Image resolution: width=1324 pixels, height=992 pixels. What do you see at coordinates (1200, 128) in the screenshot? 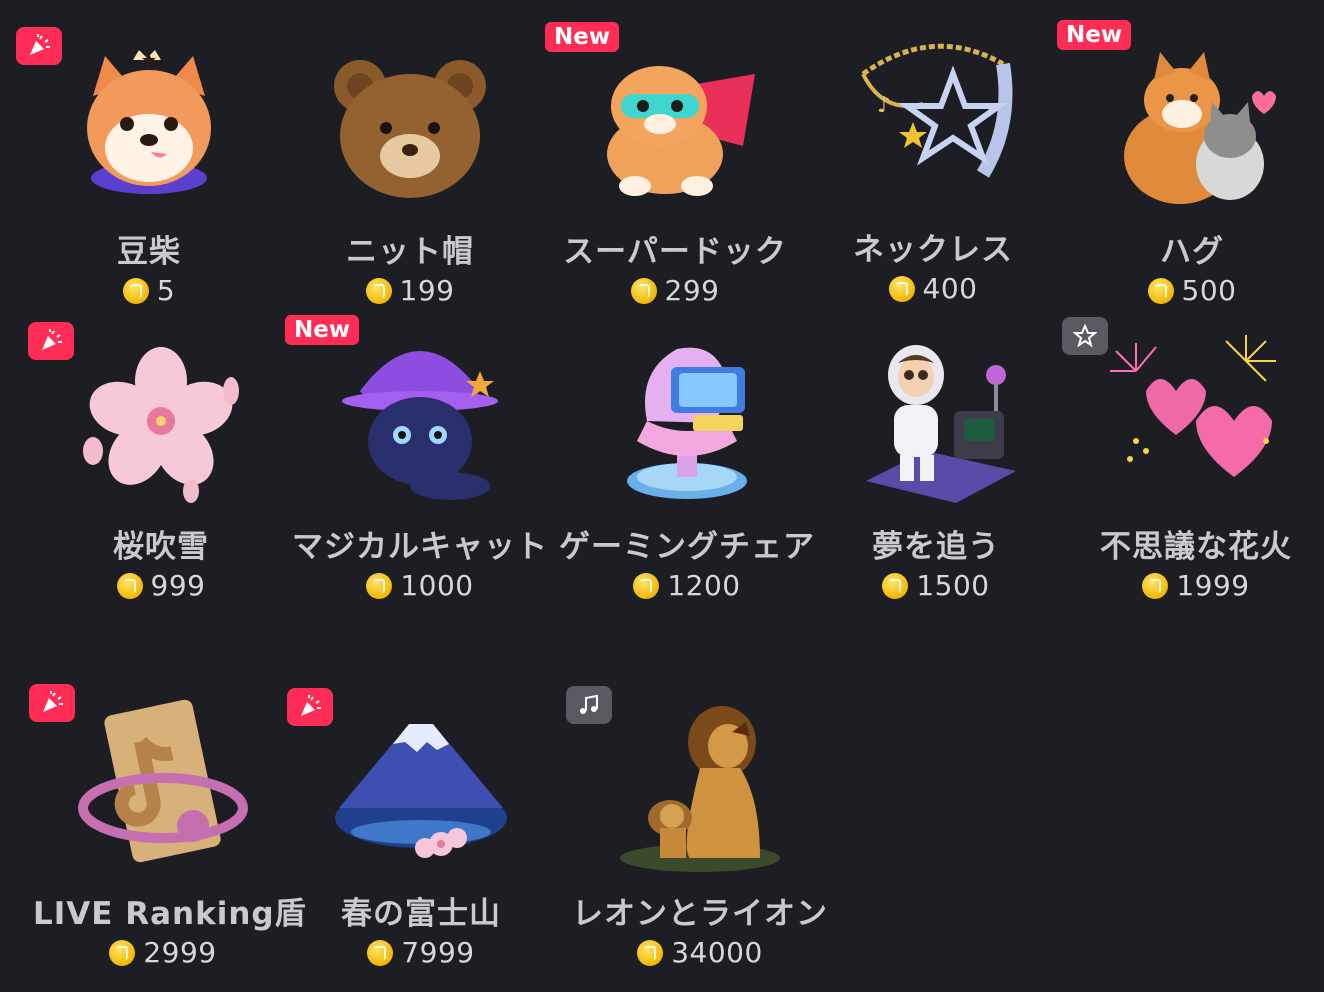
I see `hug-image` at bounding box center [1200, 128].